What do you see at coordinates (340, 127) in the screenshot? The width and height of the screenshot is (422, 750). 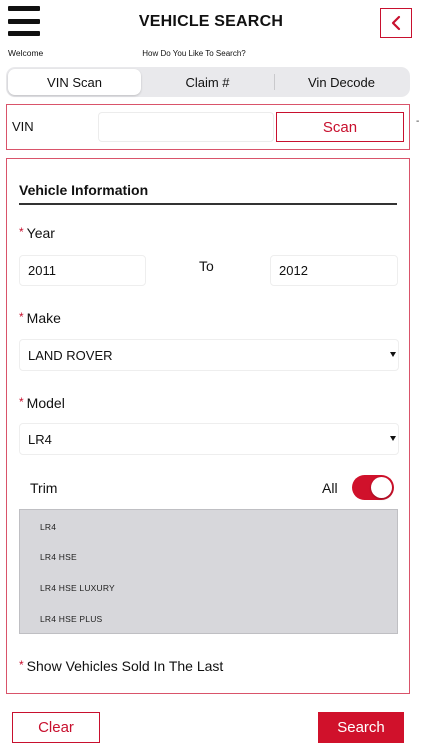 I see `scan-button: Scan` at bounding box center [340, 127].